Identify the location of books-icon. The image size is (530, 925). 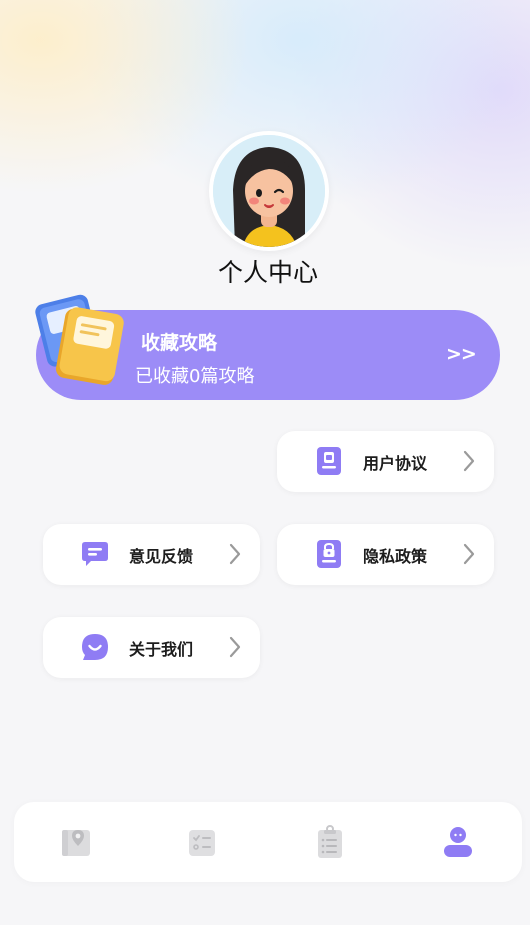
(78, 340).